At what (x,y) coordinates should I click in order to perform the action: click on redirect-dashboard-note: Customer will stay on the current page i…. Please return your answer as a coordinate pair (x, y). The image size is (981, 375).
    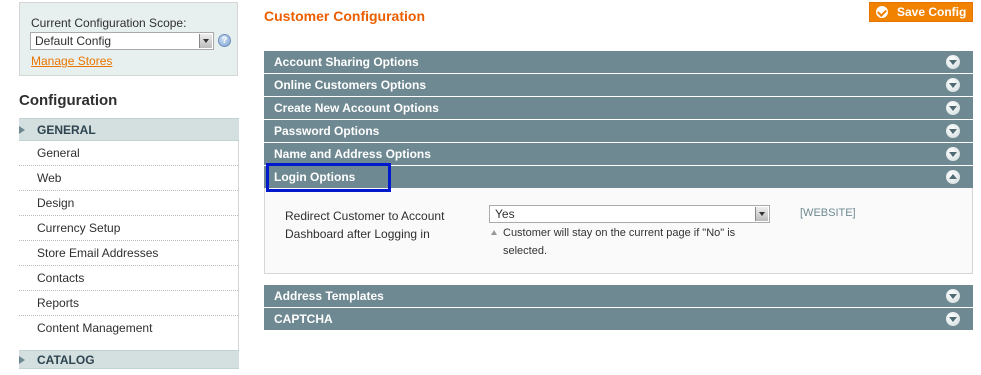
    Looking at the image, I should click on (619, 242).